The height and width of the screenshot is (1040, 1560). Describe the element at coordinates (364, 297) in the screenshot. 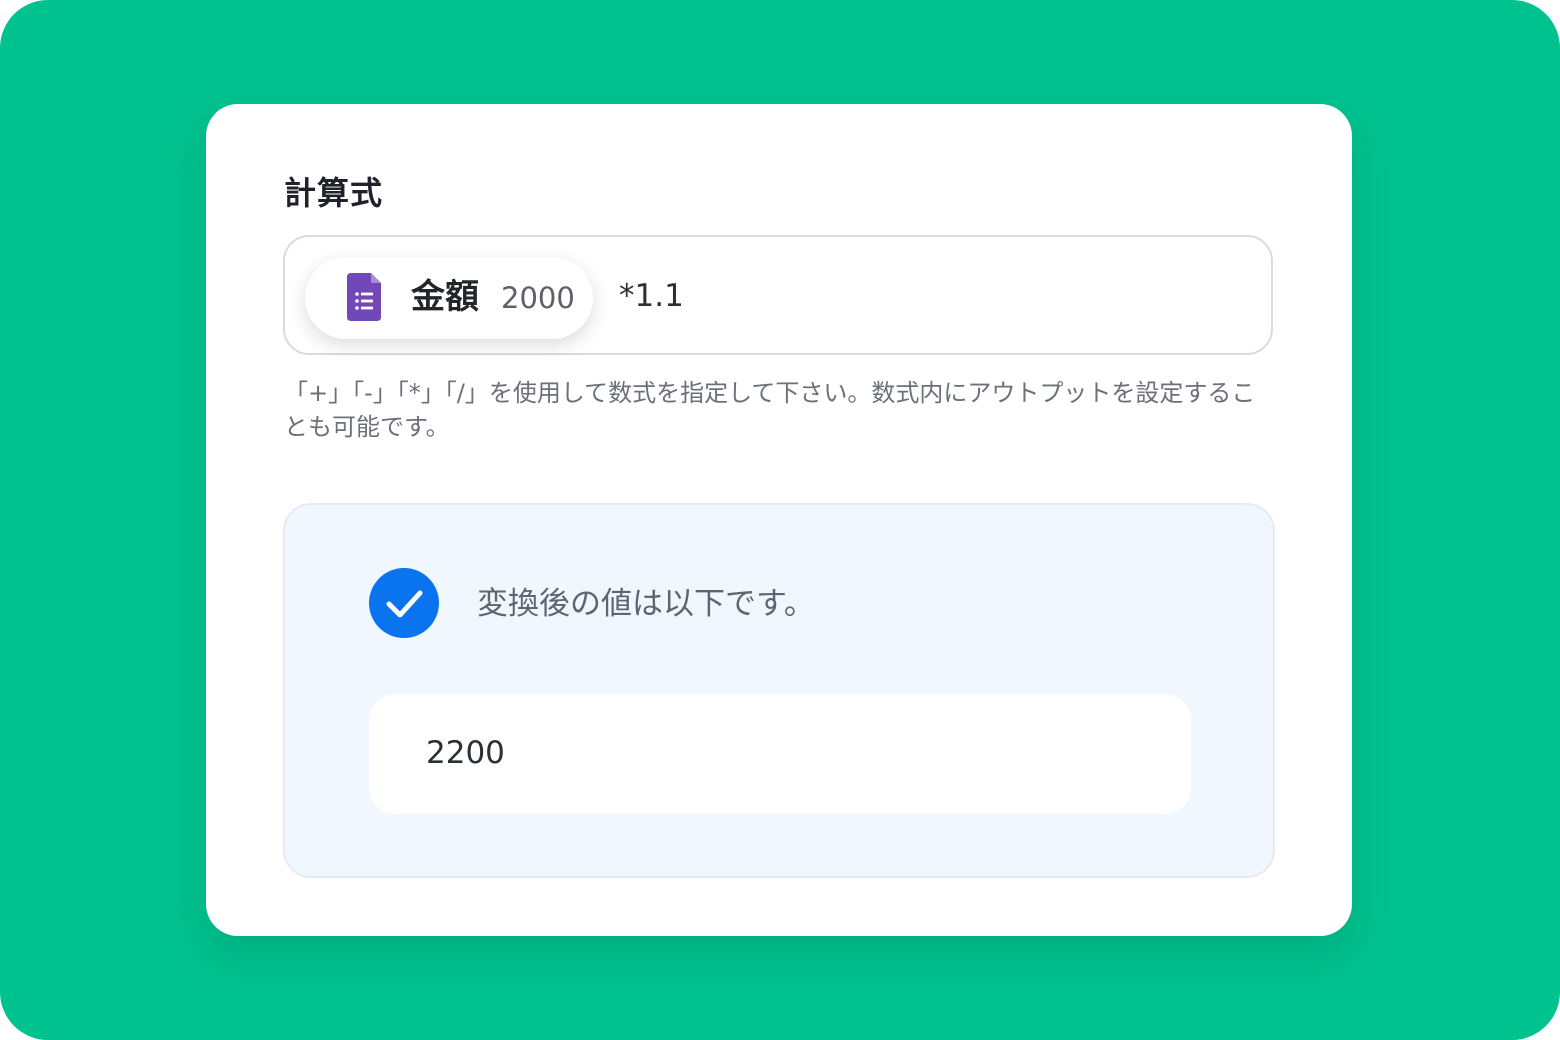

I see `google-forms-icon` at that location.